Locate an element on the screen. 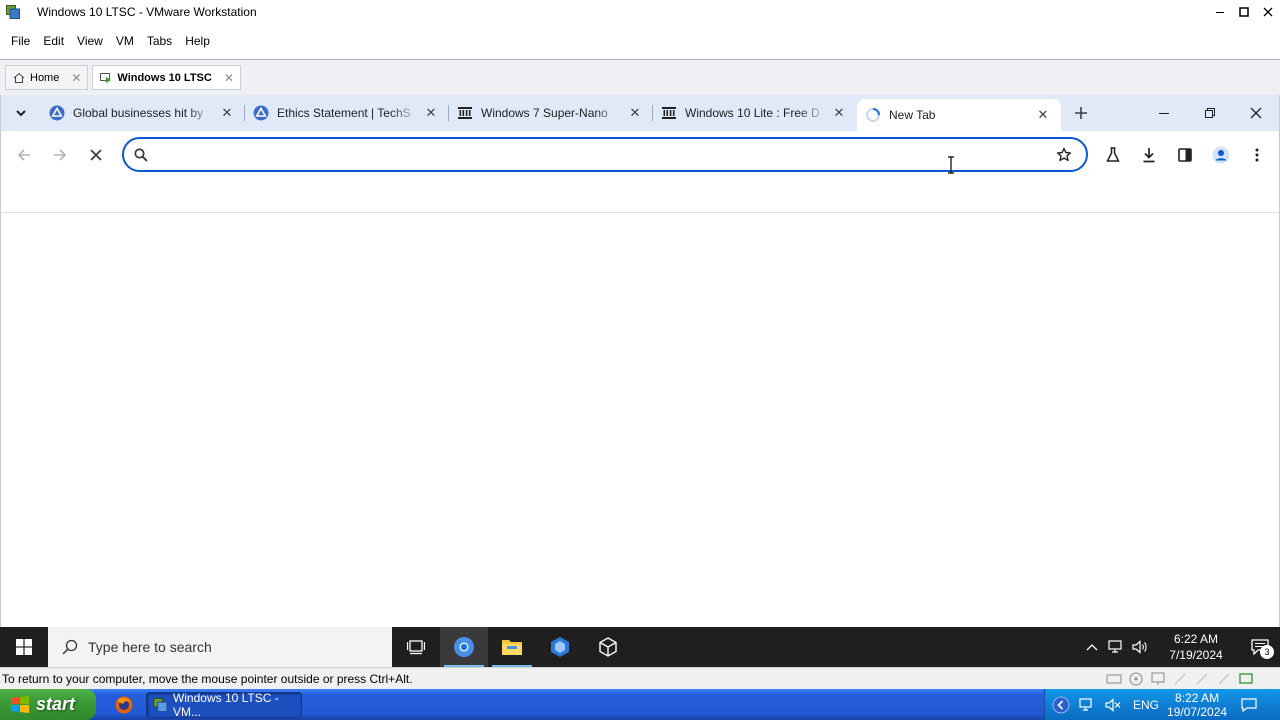  device-cd-icon is located at coordinates (1136, 679).